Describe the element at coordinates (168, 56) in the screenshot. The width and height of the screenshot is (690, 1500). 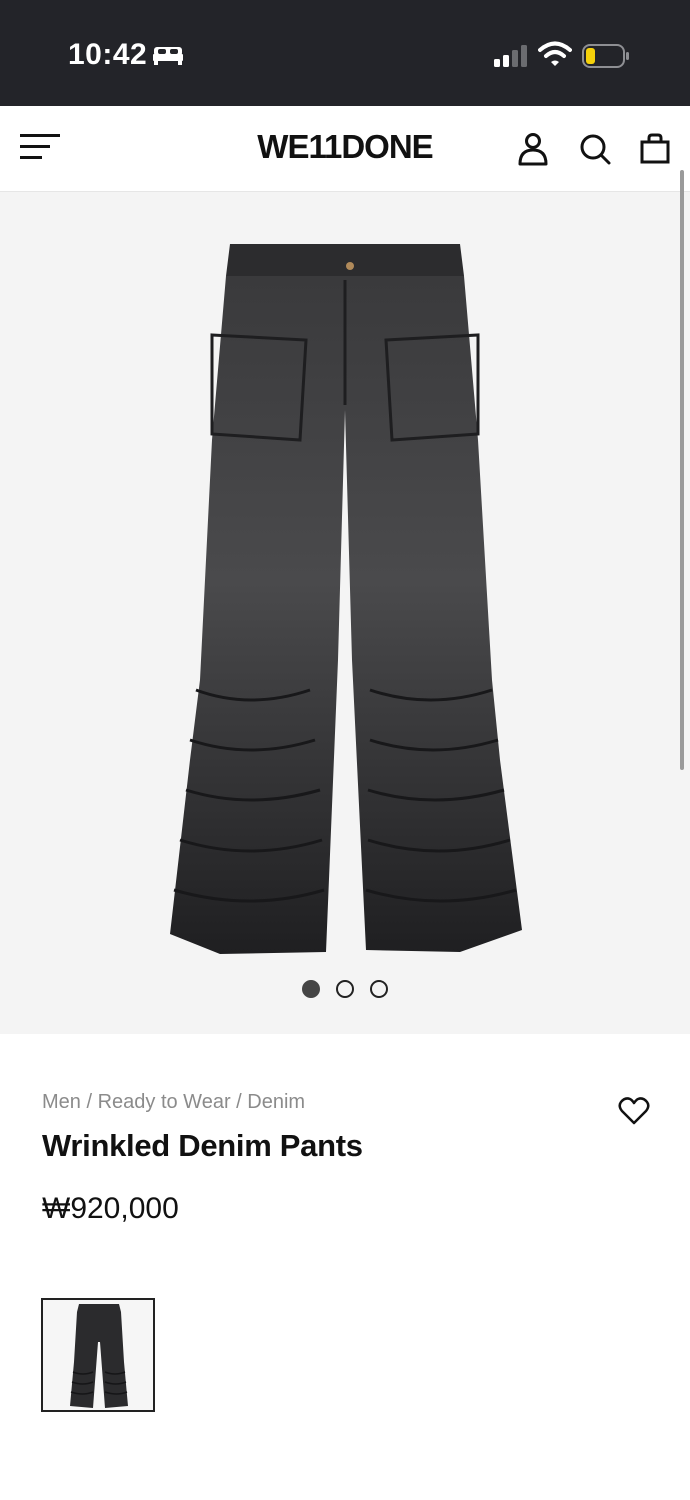
I see `sleep-icon` at that location.